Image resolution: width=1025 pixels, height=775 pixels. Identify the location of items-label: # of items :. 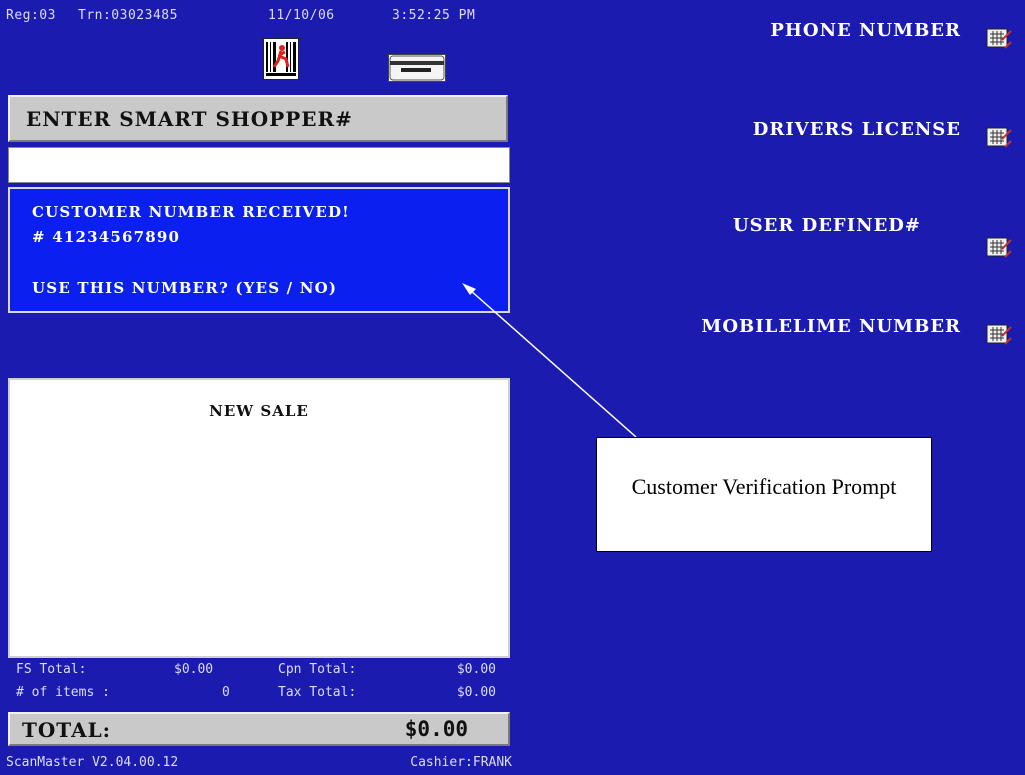
(63, 692).